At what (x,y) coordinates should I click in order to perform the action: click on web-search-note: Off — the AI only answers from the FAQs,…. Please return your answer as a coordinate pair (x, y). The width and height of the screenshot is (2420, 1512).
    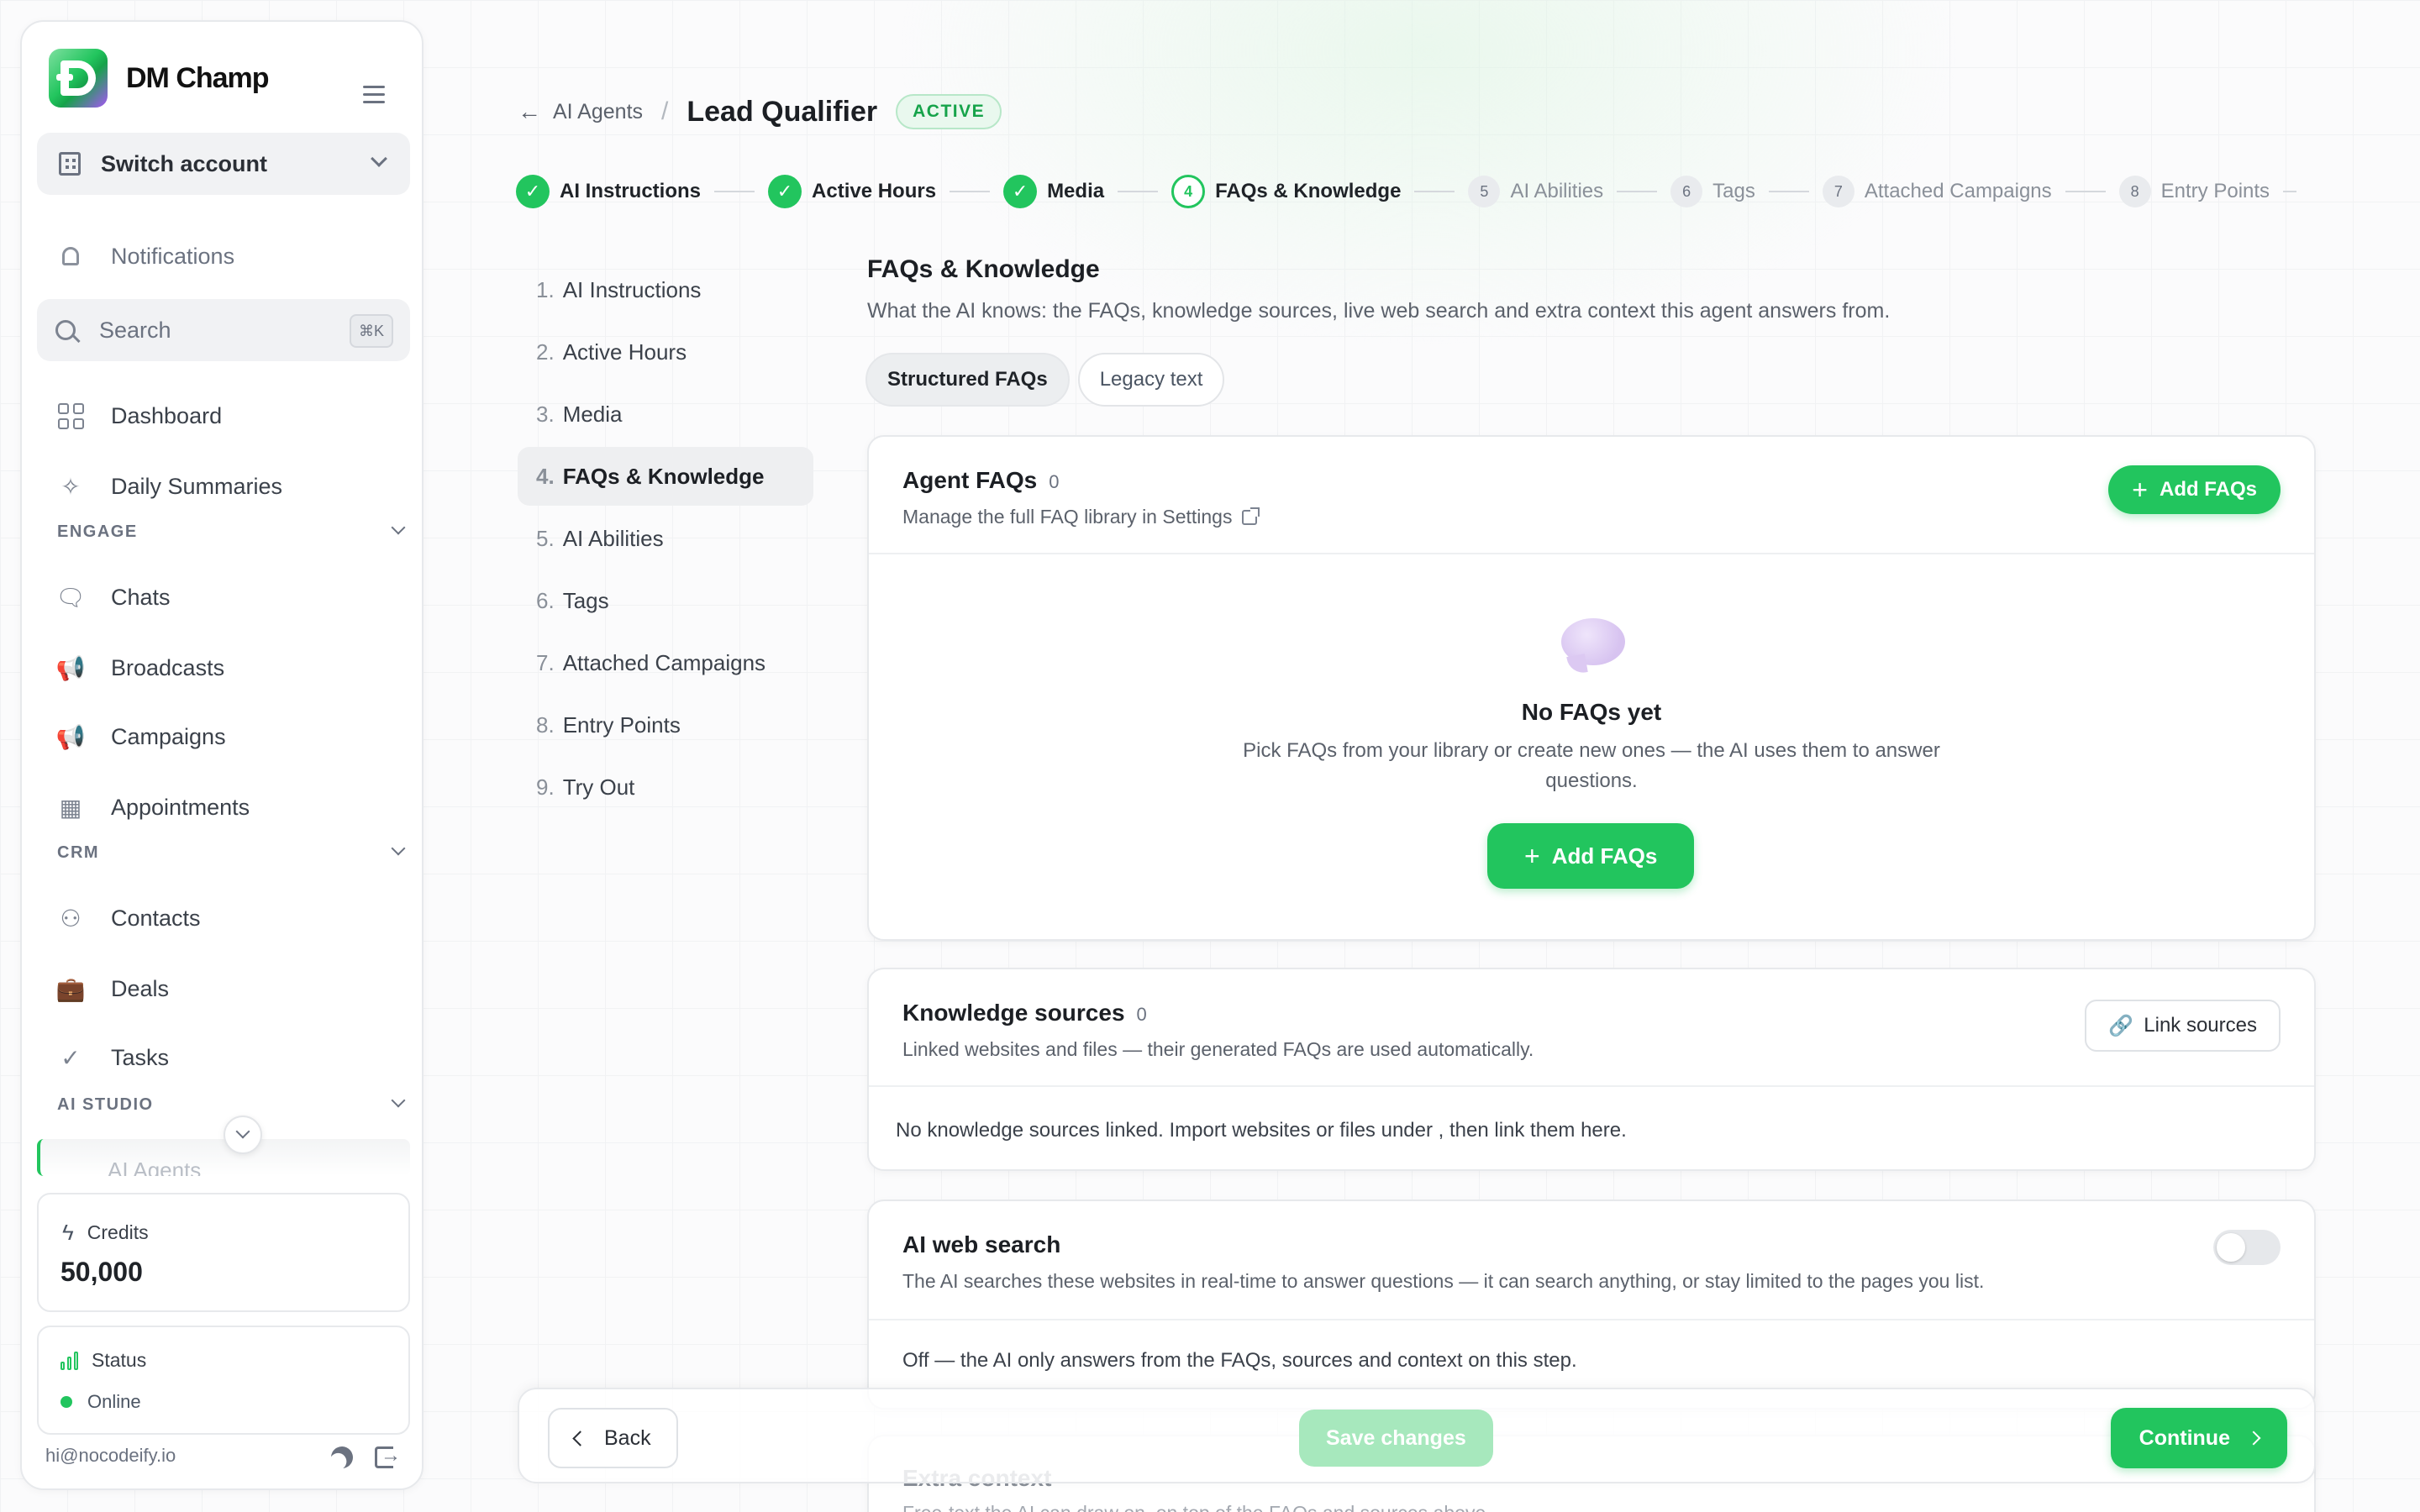
    Looking at the image, I should click on (1239, 1360).